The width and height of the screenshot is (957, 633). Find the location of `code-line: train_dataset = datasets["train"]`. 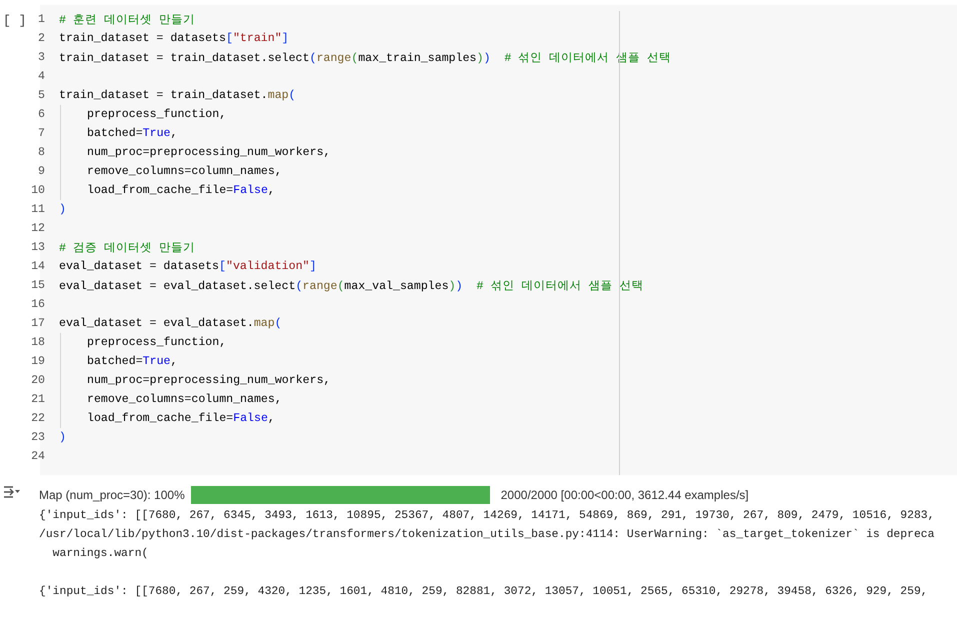

code-line: train_dataset = datasets["train"] is located at coordinates (174, 38).